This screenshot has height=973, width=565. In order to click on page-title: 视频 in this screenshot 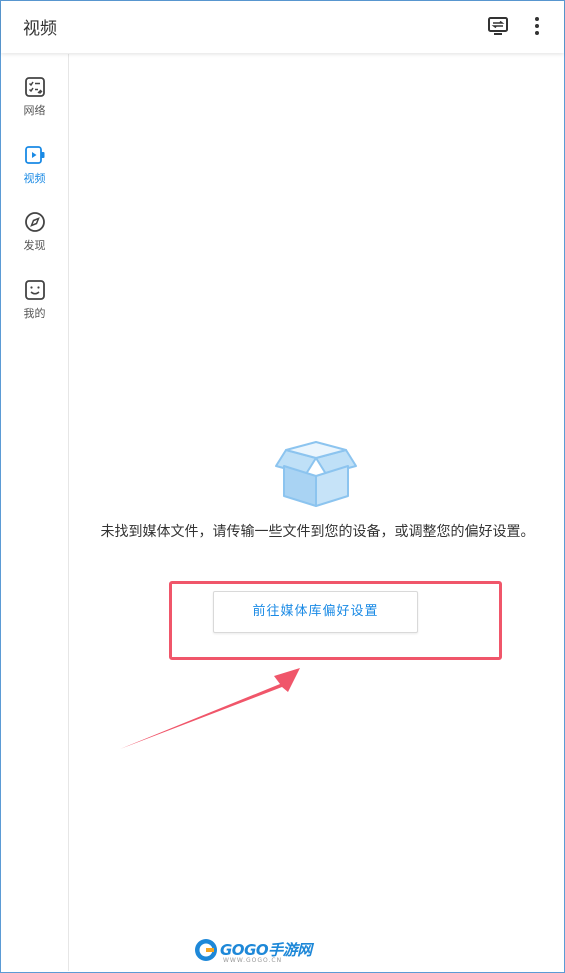, I will do `click(40, 29)`.